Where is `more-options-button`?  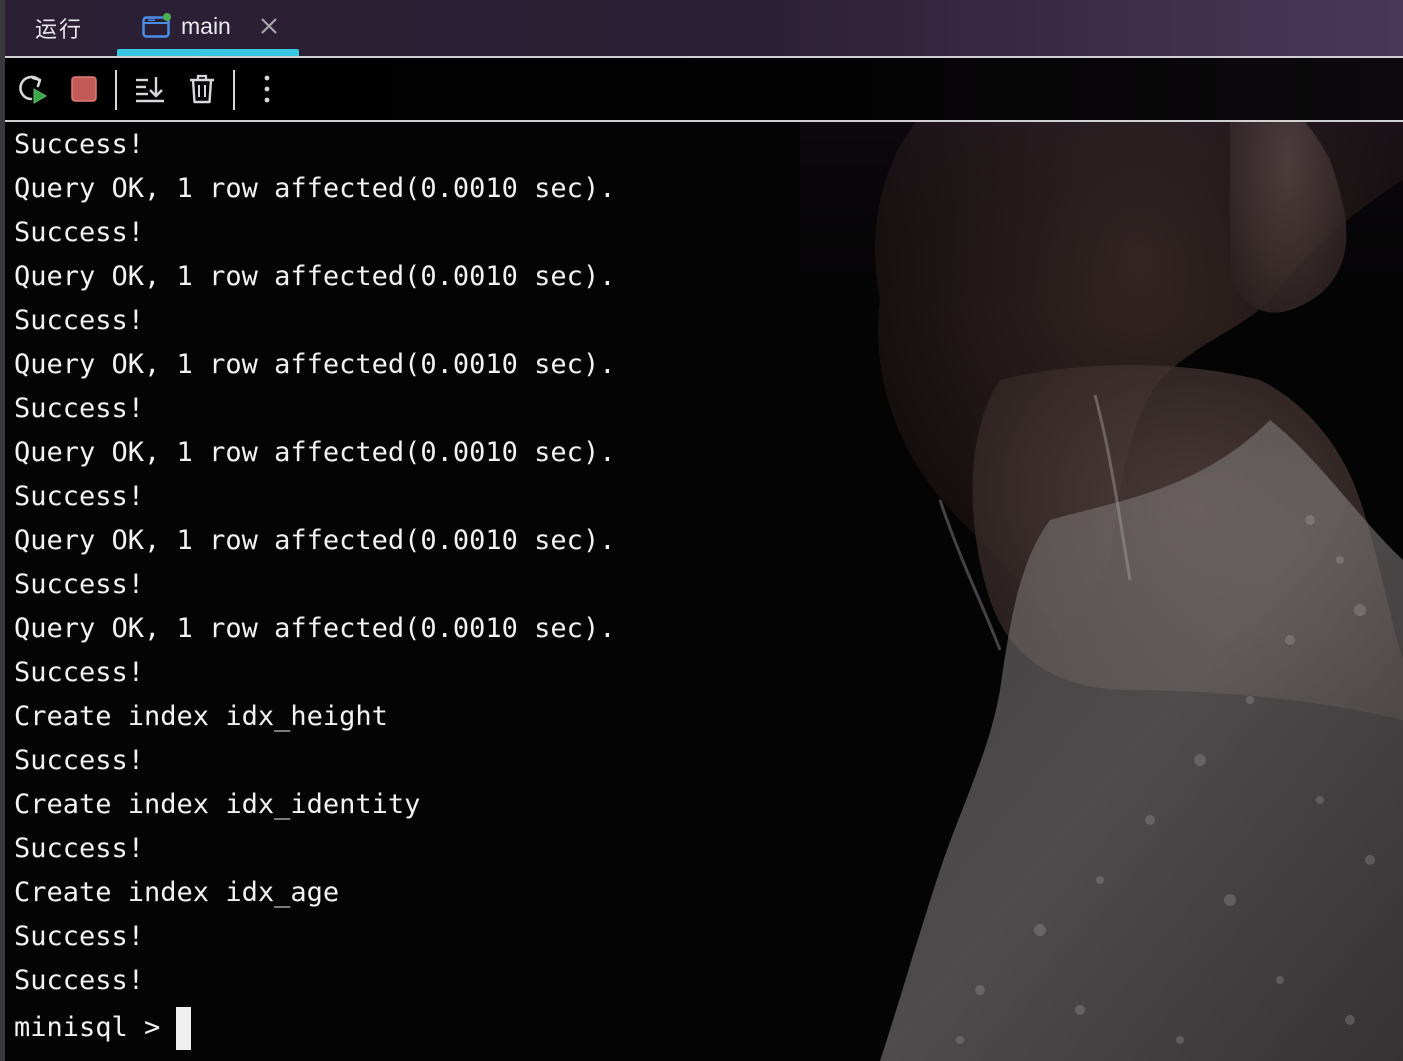 more-options-button is located at coordinates (267, 89).